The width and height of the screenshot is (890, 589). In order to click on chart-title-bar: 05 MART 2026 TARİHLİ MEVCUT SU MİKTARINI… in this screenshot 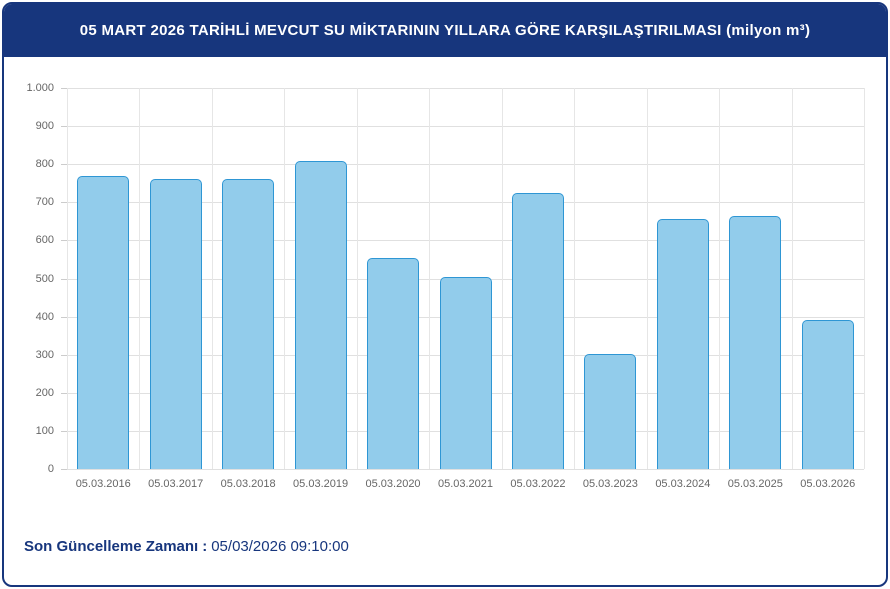, I will do `click(445, 30)`.